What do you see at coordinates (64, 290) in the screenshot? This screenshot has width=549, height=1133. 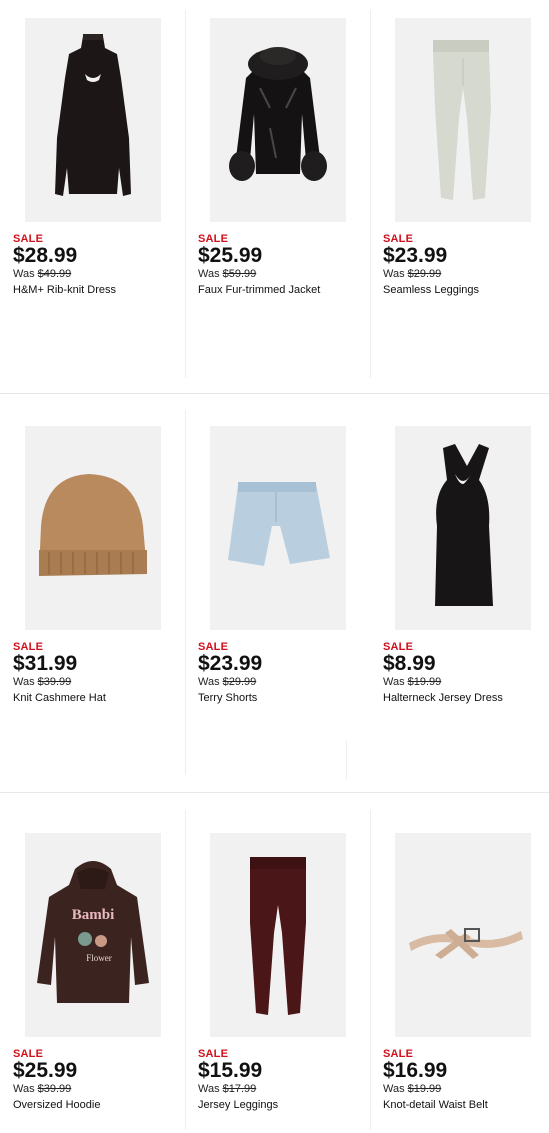 I see `product-name: H&M+ Rib-knit Dress` at bounding box center [64, 290].